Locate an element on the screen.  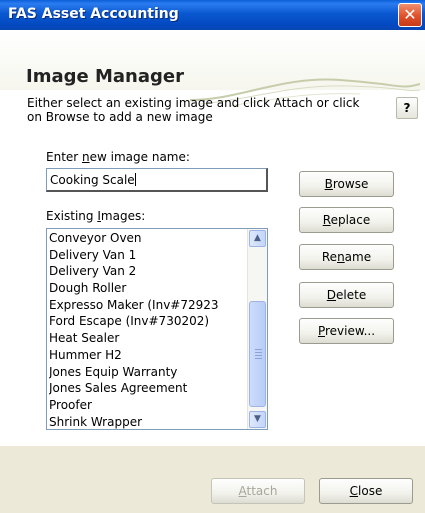
list-item: Proofer is located at coordinates (147, 405).